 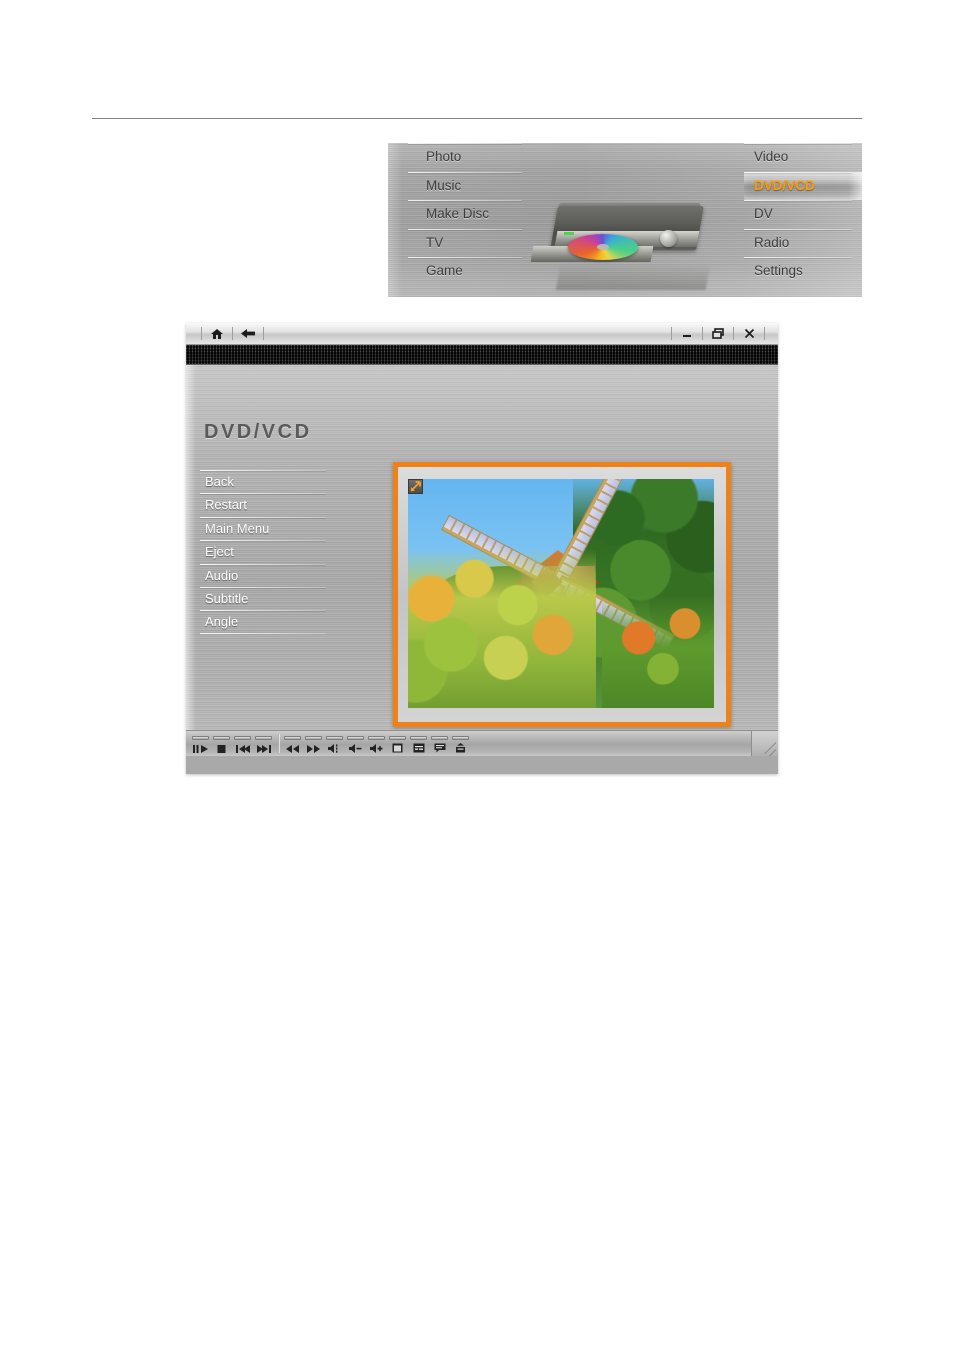 I want to click on playback-control-bar, so click(x=482, y=743).